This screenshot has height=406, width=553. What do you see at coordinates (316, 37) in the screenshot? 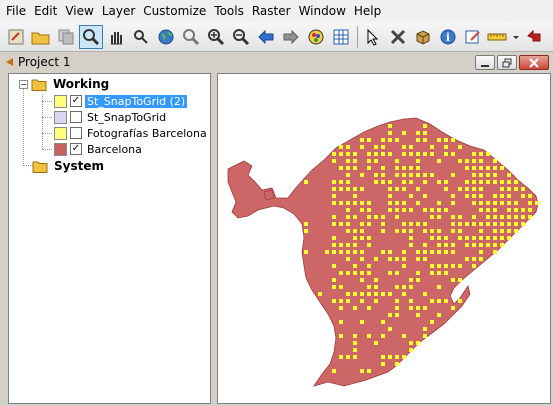
I see `layer-color-icon` at bounding box center [316, 37].